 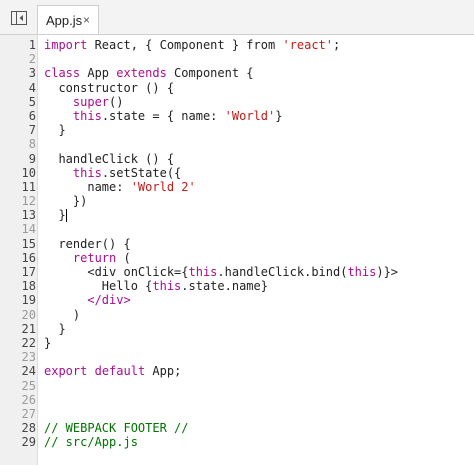 What do you see at coordinates (66, 45) in the screenshot?
I see `code-token-kw: import` at bounding box center [66, 45].